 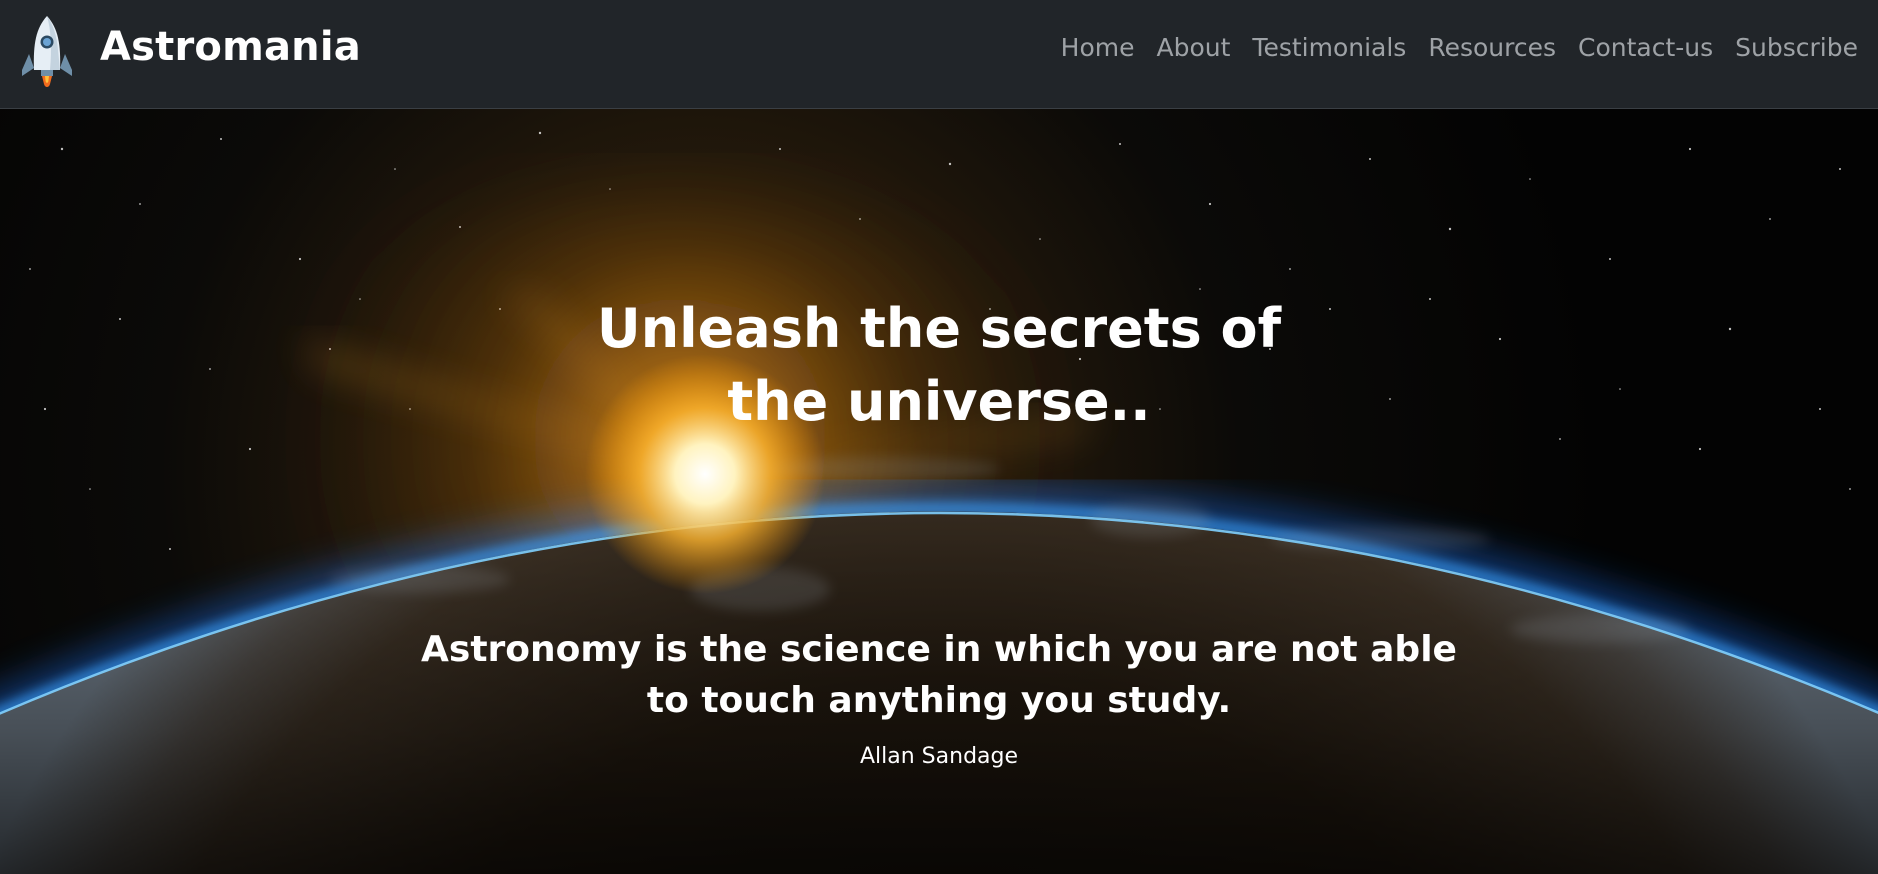 What do you see at coordinates (939, 328) in the screenshot?
I see `hero-headline-line-1: Unleash the secrets of` at bounding box center [939, 328].